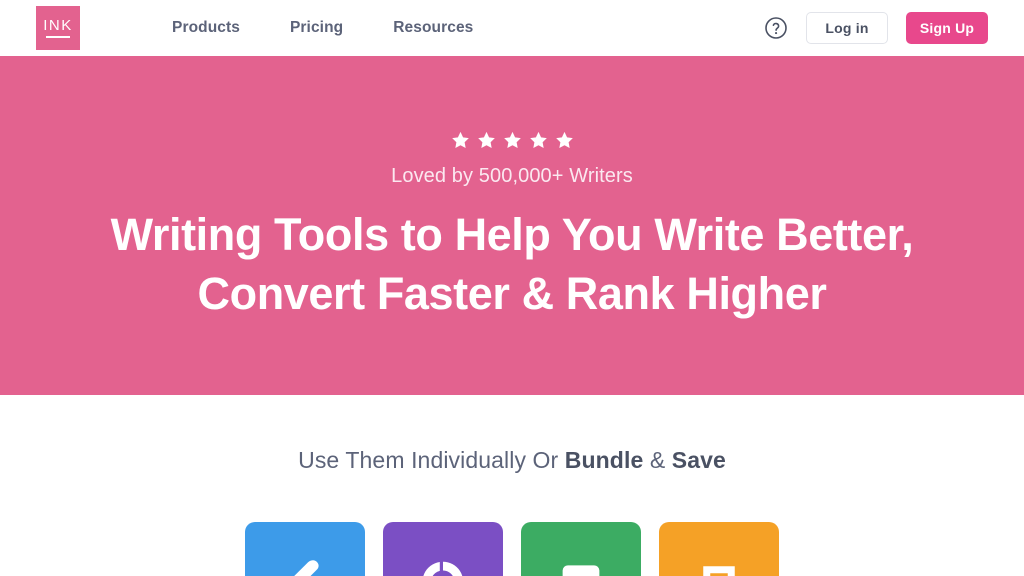 The width and height of the screenshot is (1024, 576). Describe the element at coordinates (847, 28) in the screenshot. I see `login-button: Log in` at that location.